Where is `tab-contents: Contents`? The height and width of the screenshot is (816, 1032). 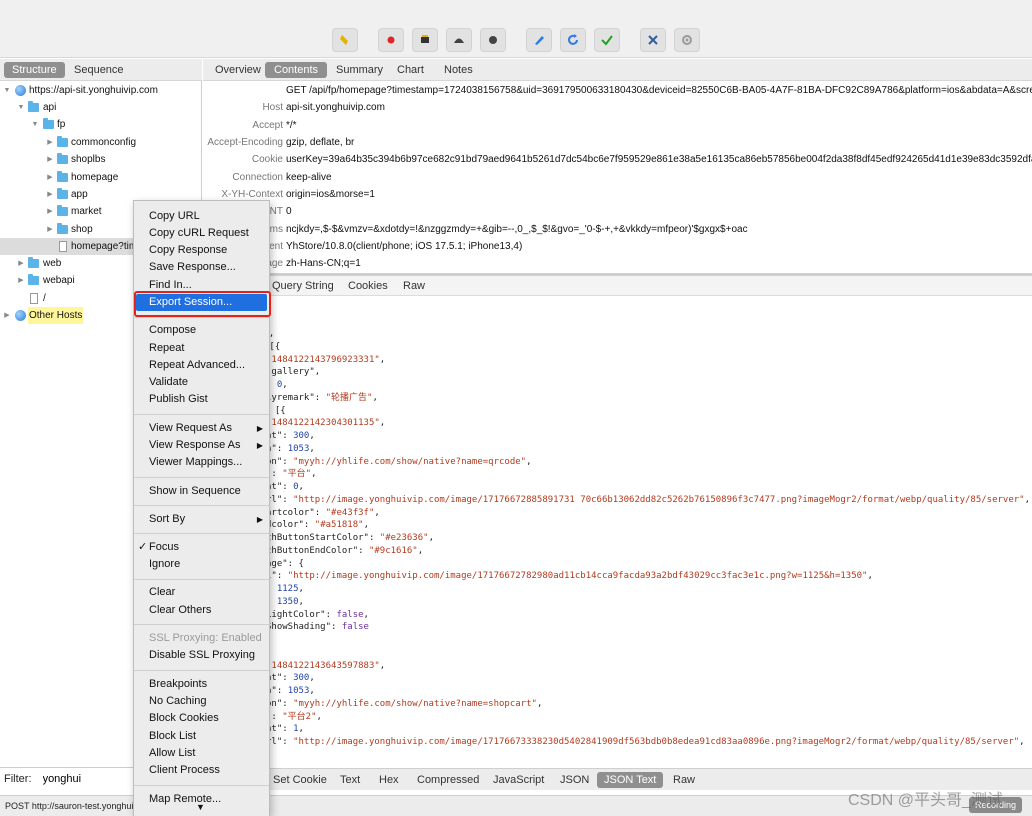 tab-contents: Contents is located at coordinates (296, 70).